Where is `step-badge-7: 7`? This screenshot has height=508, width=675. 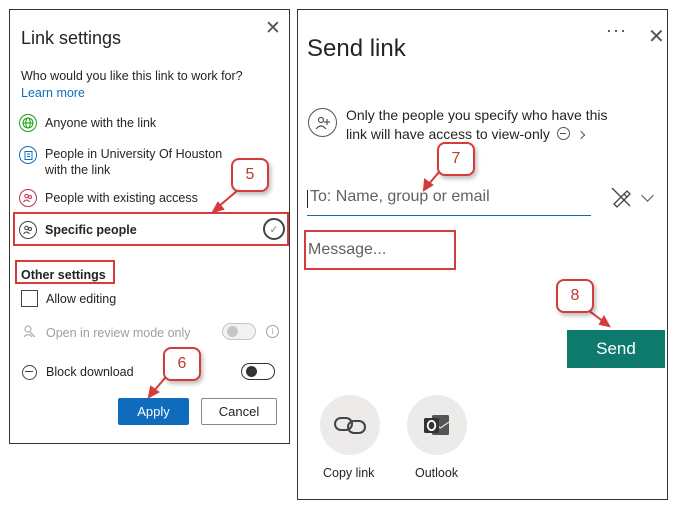
step-badge-7: 7 is located at coordinates (456, 159).